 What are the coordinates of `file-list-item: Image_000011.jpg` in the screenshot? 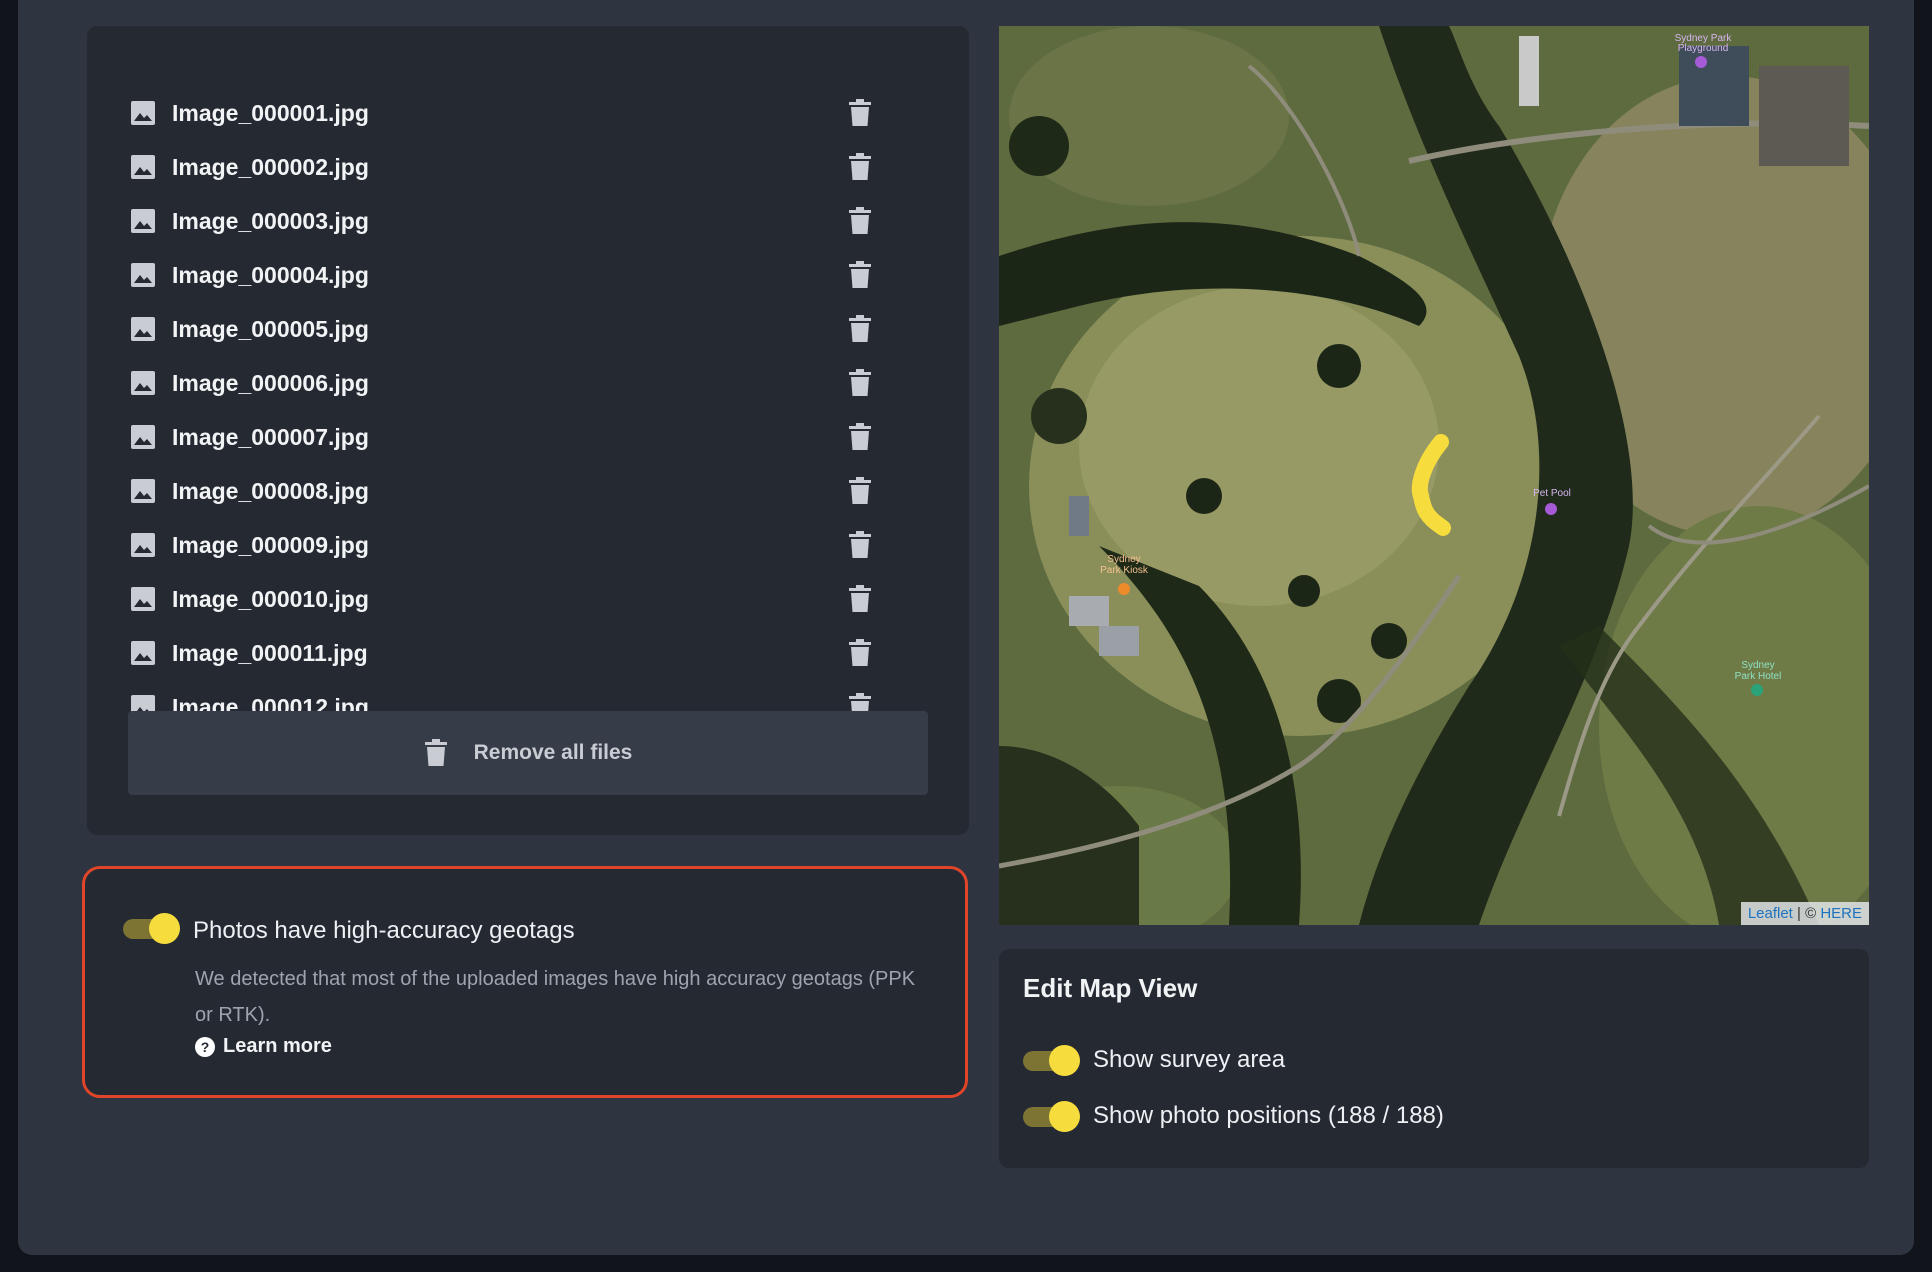 It's located at (522, 653).